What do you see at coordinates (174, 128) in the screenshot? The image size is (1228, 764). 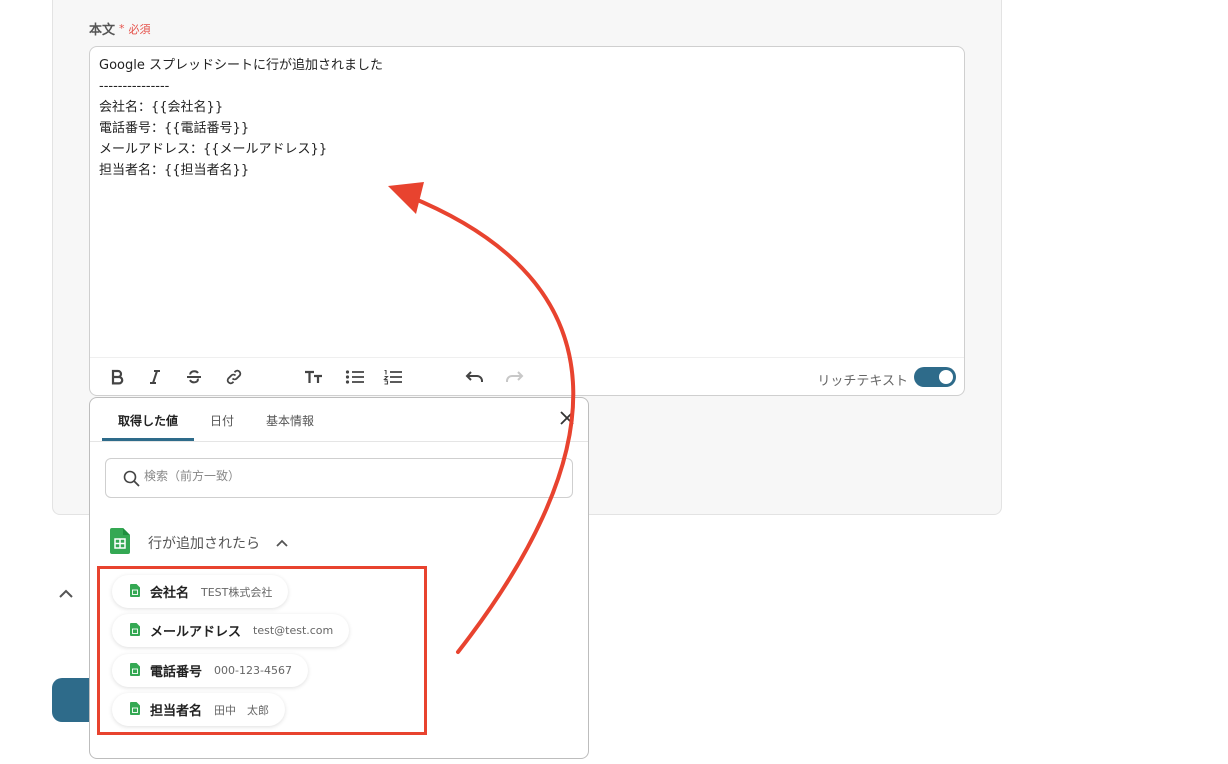 I see `editor-line: 電話番号：{{電話番号}}` at bounding box center [174, 128].